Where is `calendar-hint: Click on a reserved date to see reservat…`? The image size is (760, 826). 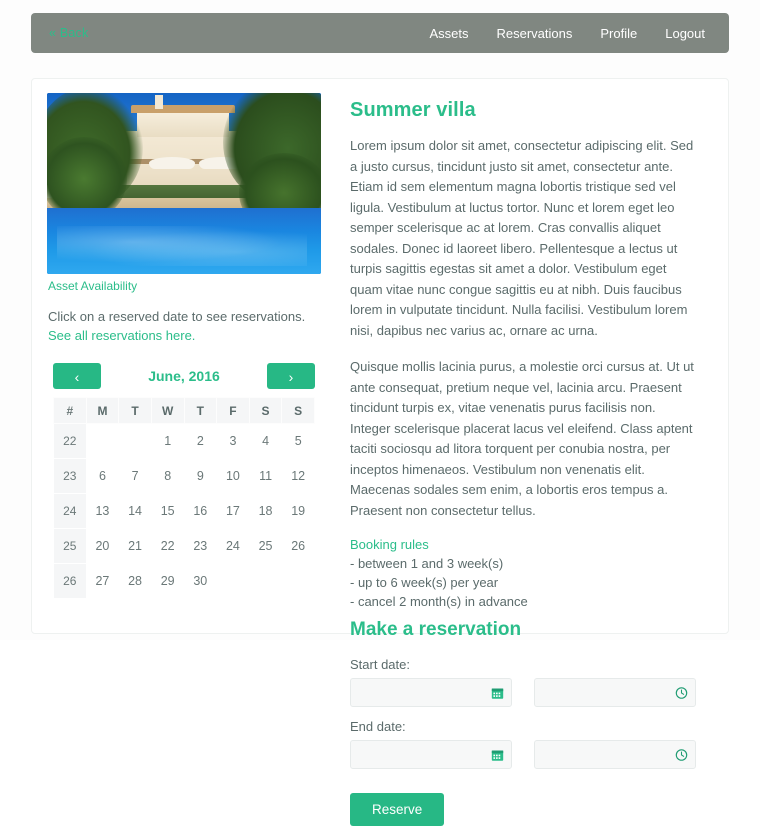 calendar-hint: Click on a reserved date to see reservat… is located at coordinates (179, 326).